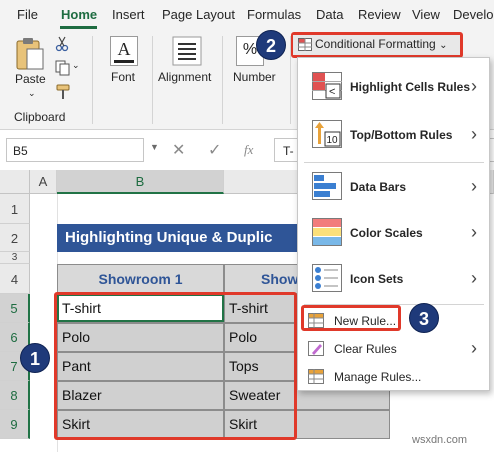 The width and height of the screenshot is (494, 452). What do you see at coordinates (424, 318) in the screenshot?
I see `callout-badge-3: 3` at bounding box center [424, 318].